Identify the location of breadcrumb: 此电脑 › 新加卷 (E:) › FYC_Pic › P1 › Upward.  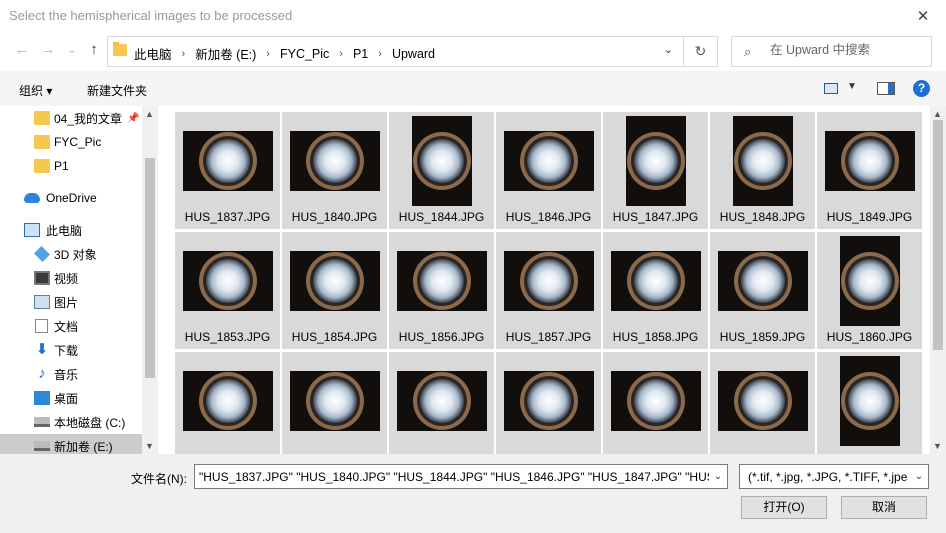
(284, 53).